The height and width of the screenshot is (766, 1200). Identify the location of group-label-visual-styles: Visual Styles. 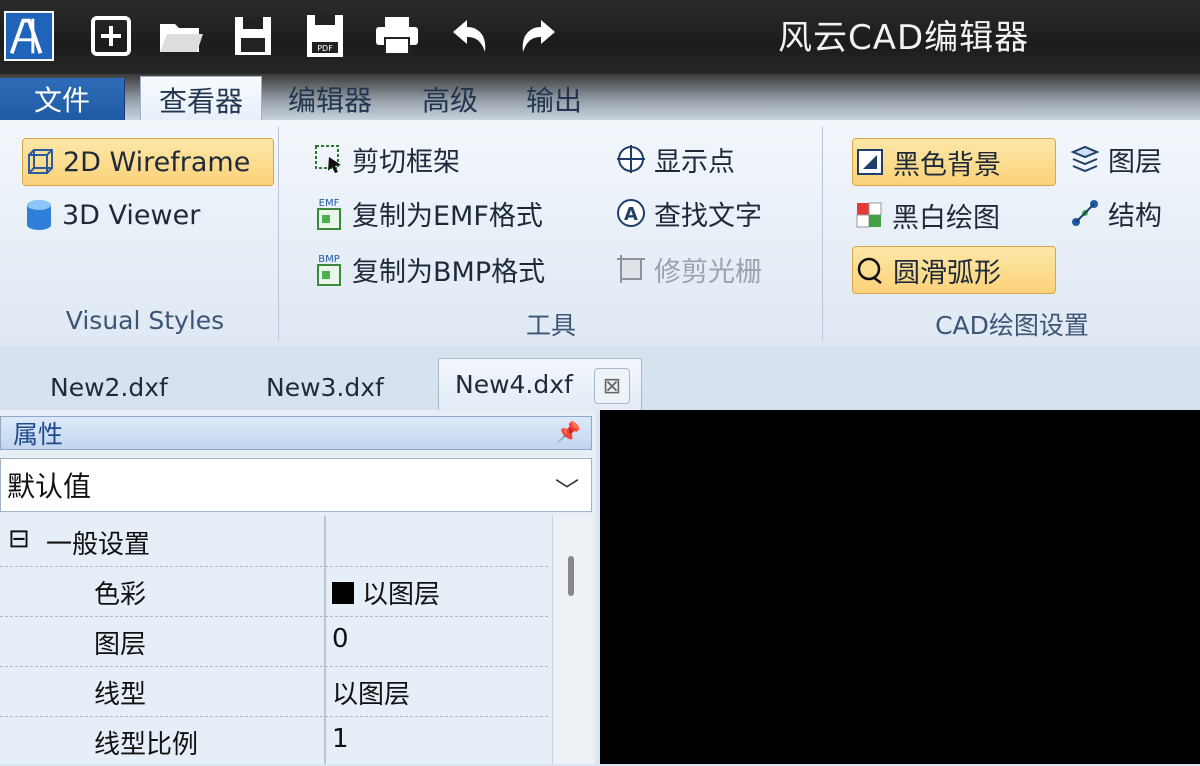
(145, 320).